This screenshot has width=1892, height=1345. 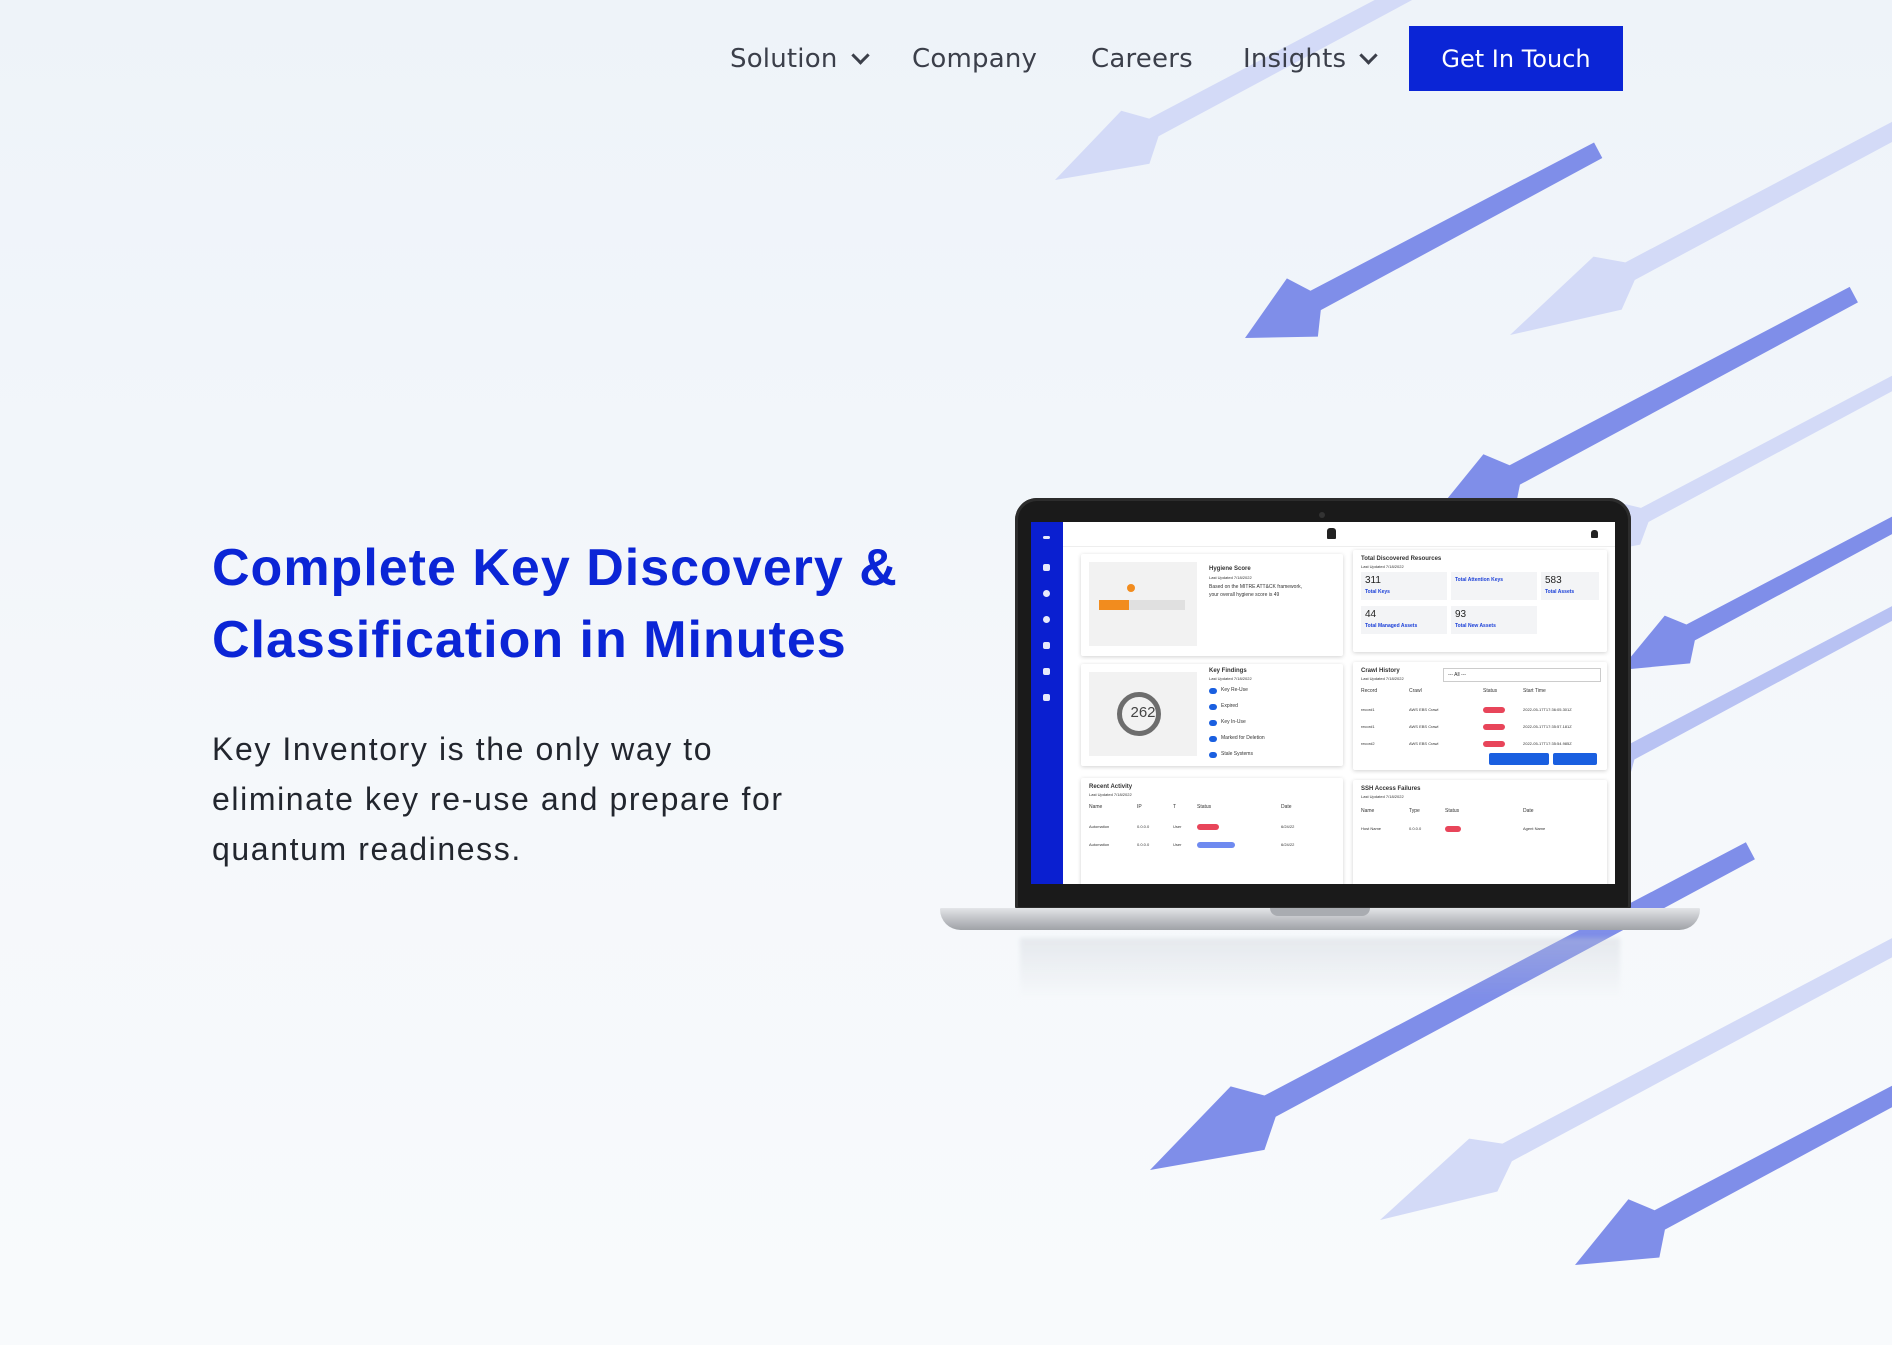 What do you see at coordinates (1457, 675) in the screenshot?
I see `select-value: --- All ---` at bounding box center [1457, 675].